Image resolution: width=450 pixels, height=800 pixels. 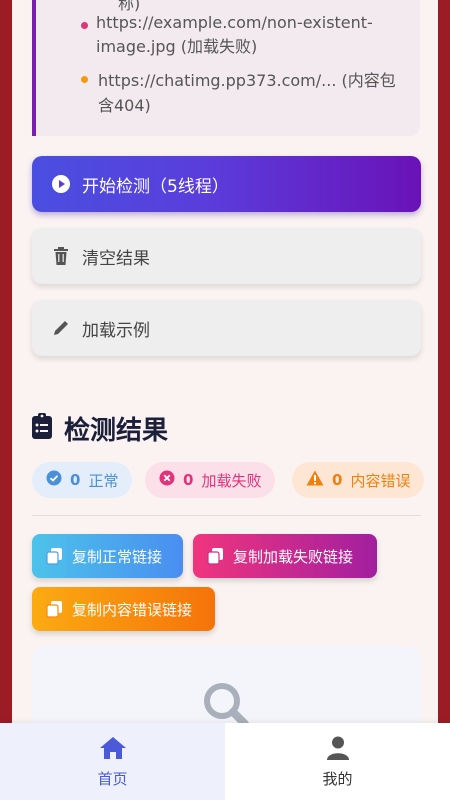 What do you see at coordinates (42, 428) in the screenshot?
I see `clipboard-list-icon` at bounding box center [42, 428].